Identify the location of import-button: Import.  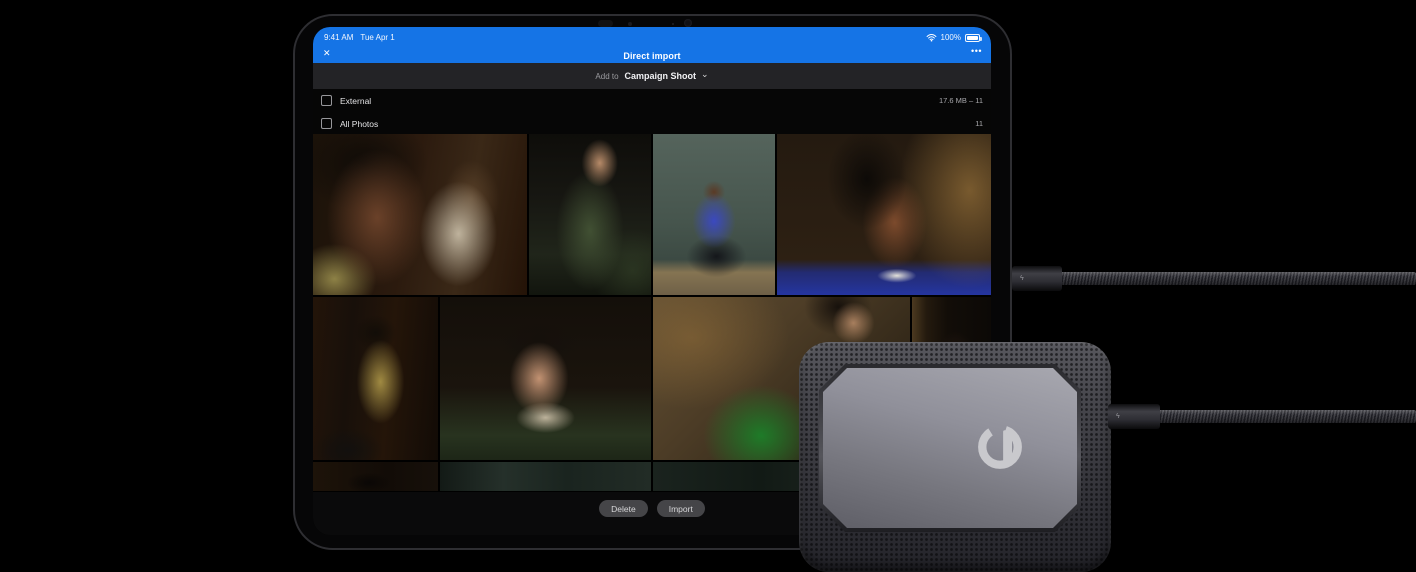
(680, 508).